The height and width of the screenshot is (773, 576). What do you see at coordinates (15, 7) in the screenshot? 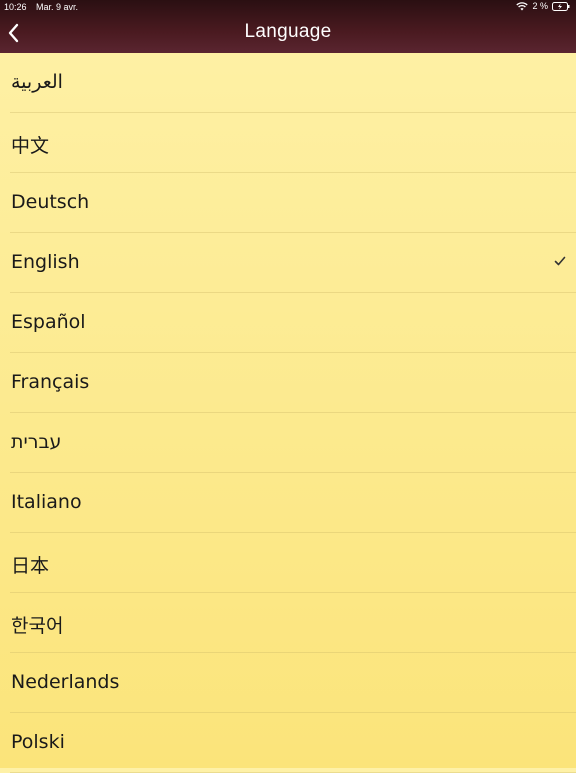
I see `status-time: 10:26` at bounding box center [15, 7].